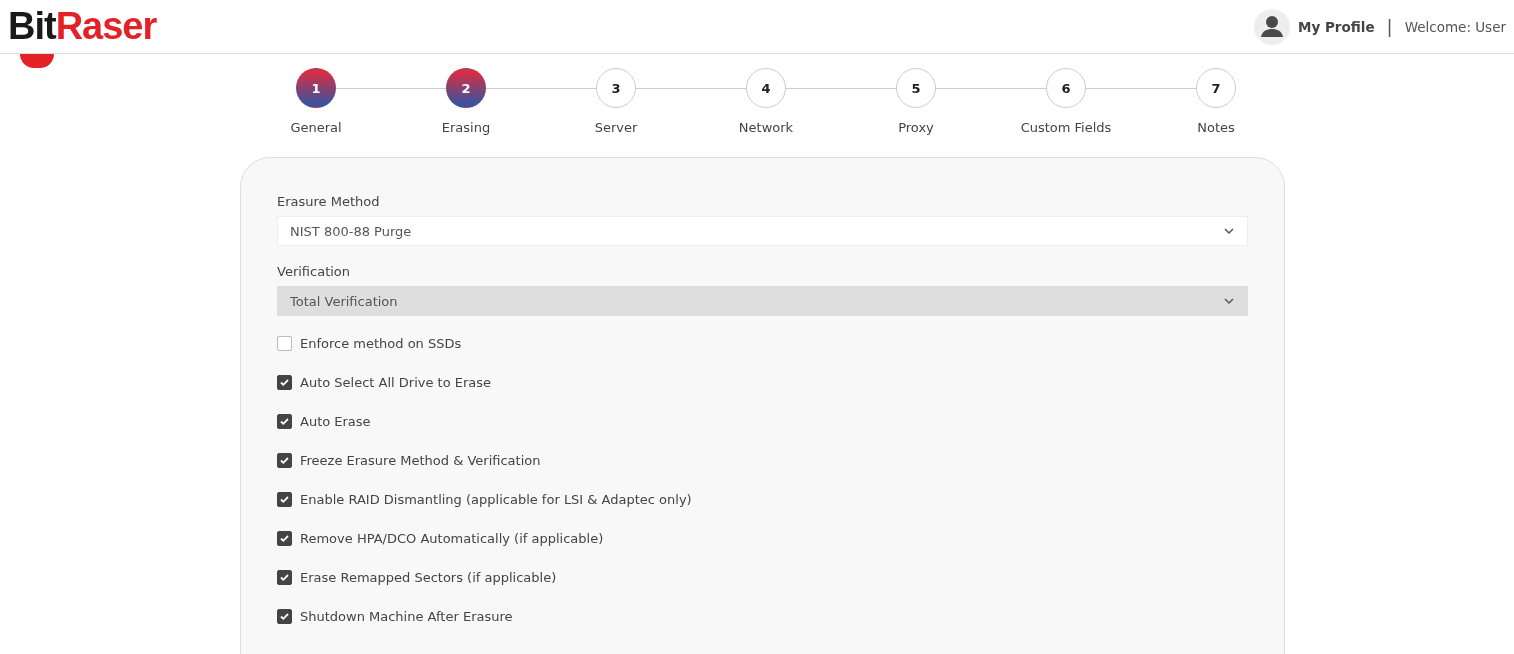 The image size is (1514, 654). Describe the element at coordinates (766, 88) in the screenshot. I see `step-circle: 4` at that location.